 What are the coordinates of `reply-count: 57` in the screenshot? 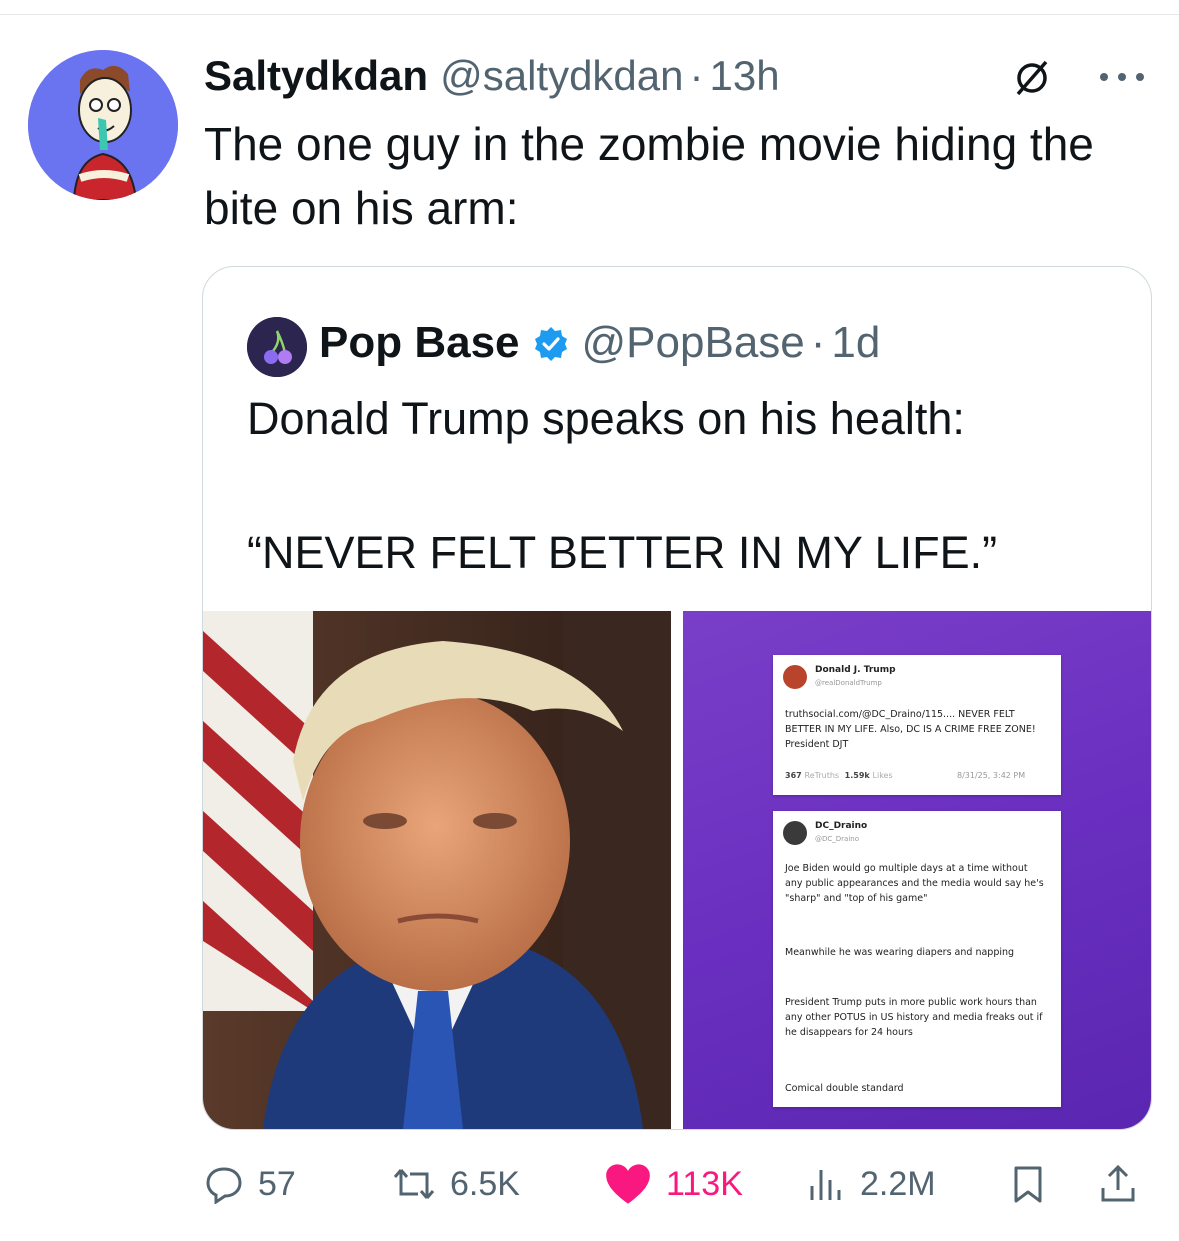 It's located at (277, 1183).